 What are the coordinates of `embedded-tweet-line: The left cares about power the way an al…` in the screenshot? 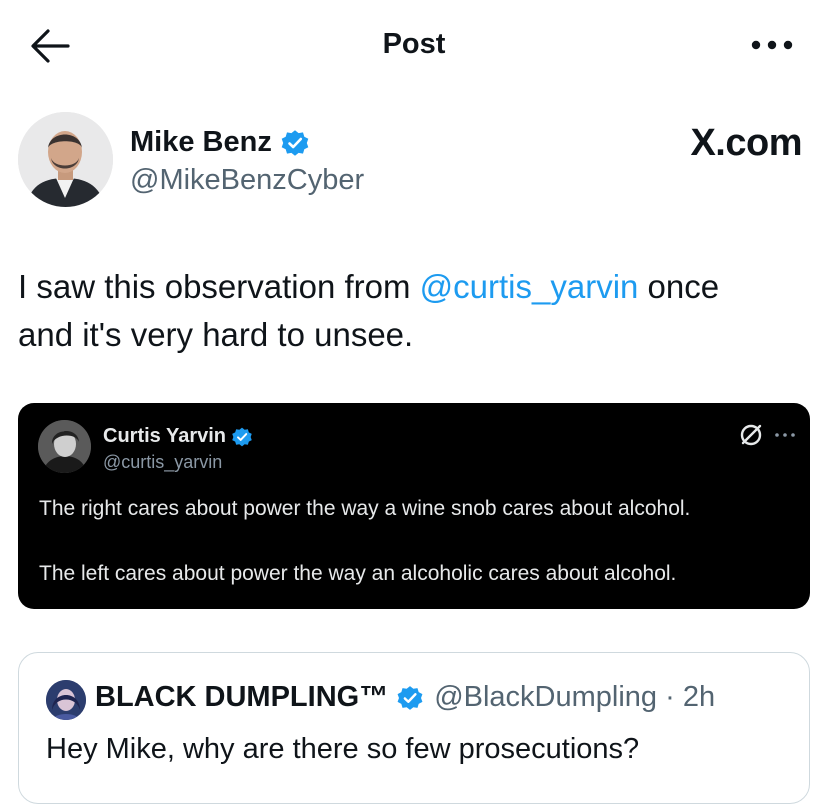 It's located at (358, 573).